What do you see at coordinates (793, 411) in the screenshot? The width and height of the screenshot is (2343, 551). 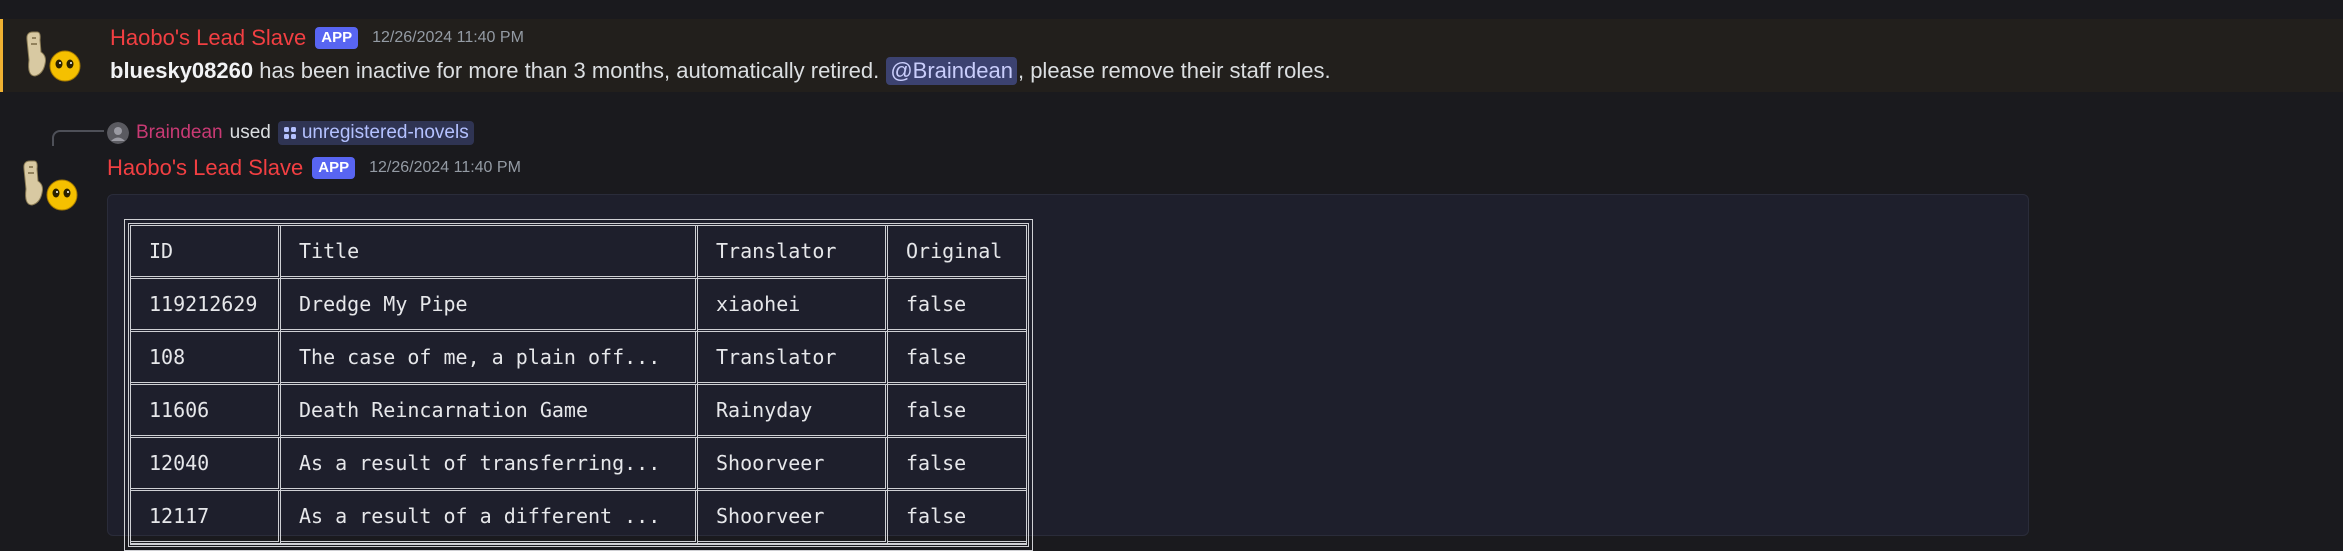 I see `cell-translator: Rainyday` at bounding box center [793, 411].